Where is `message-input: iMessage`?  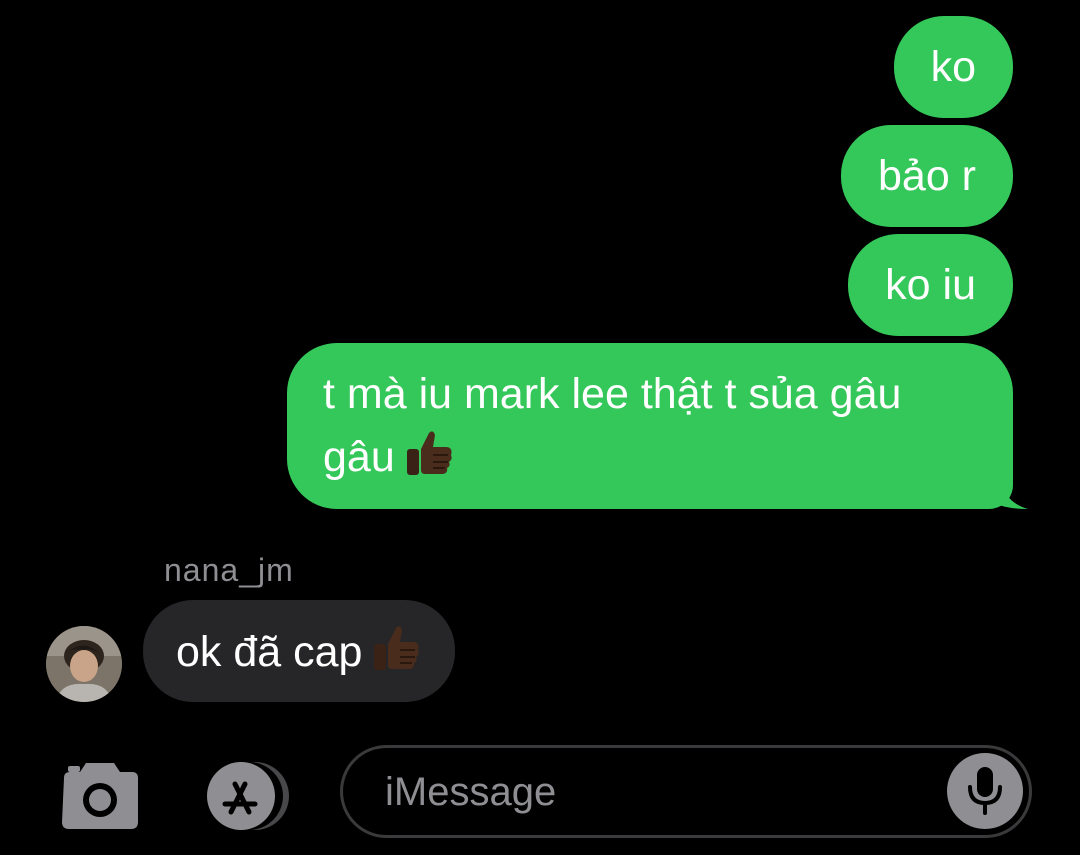
message-input: iMessage is located at coordinates (686, 791).